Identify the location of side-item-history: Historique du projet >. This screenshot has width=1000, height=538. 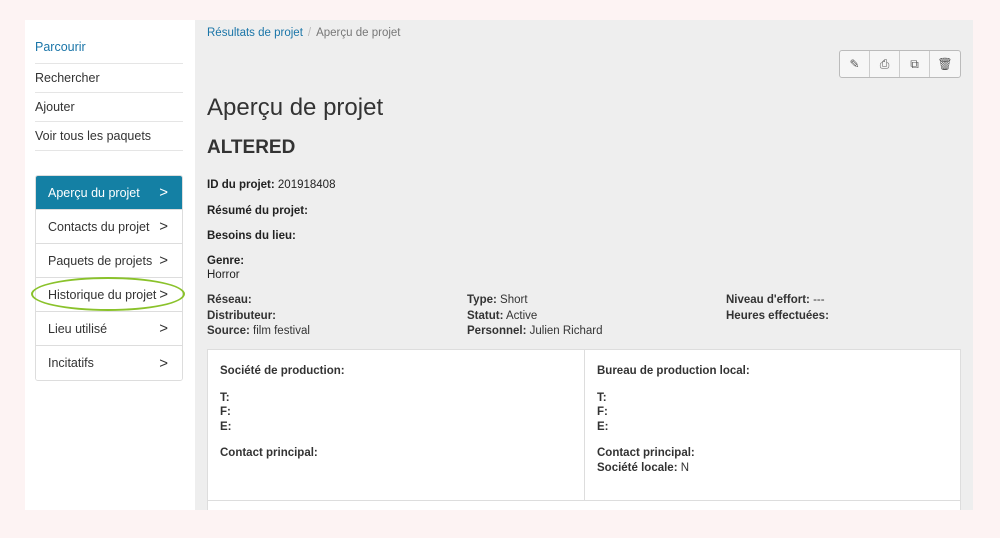
(109, 295).